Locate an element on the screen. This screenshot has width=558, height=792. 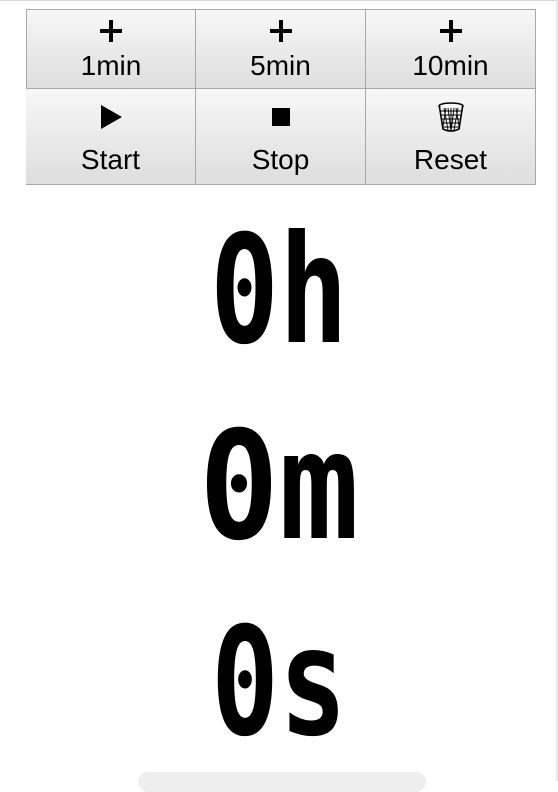
start-button: Start is located at coordinates (111, 137).